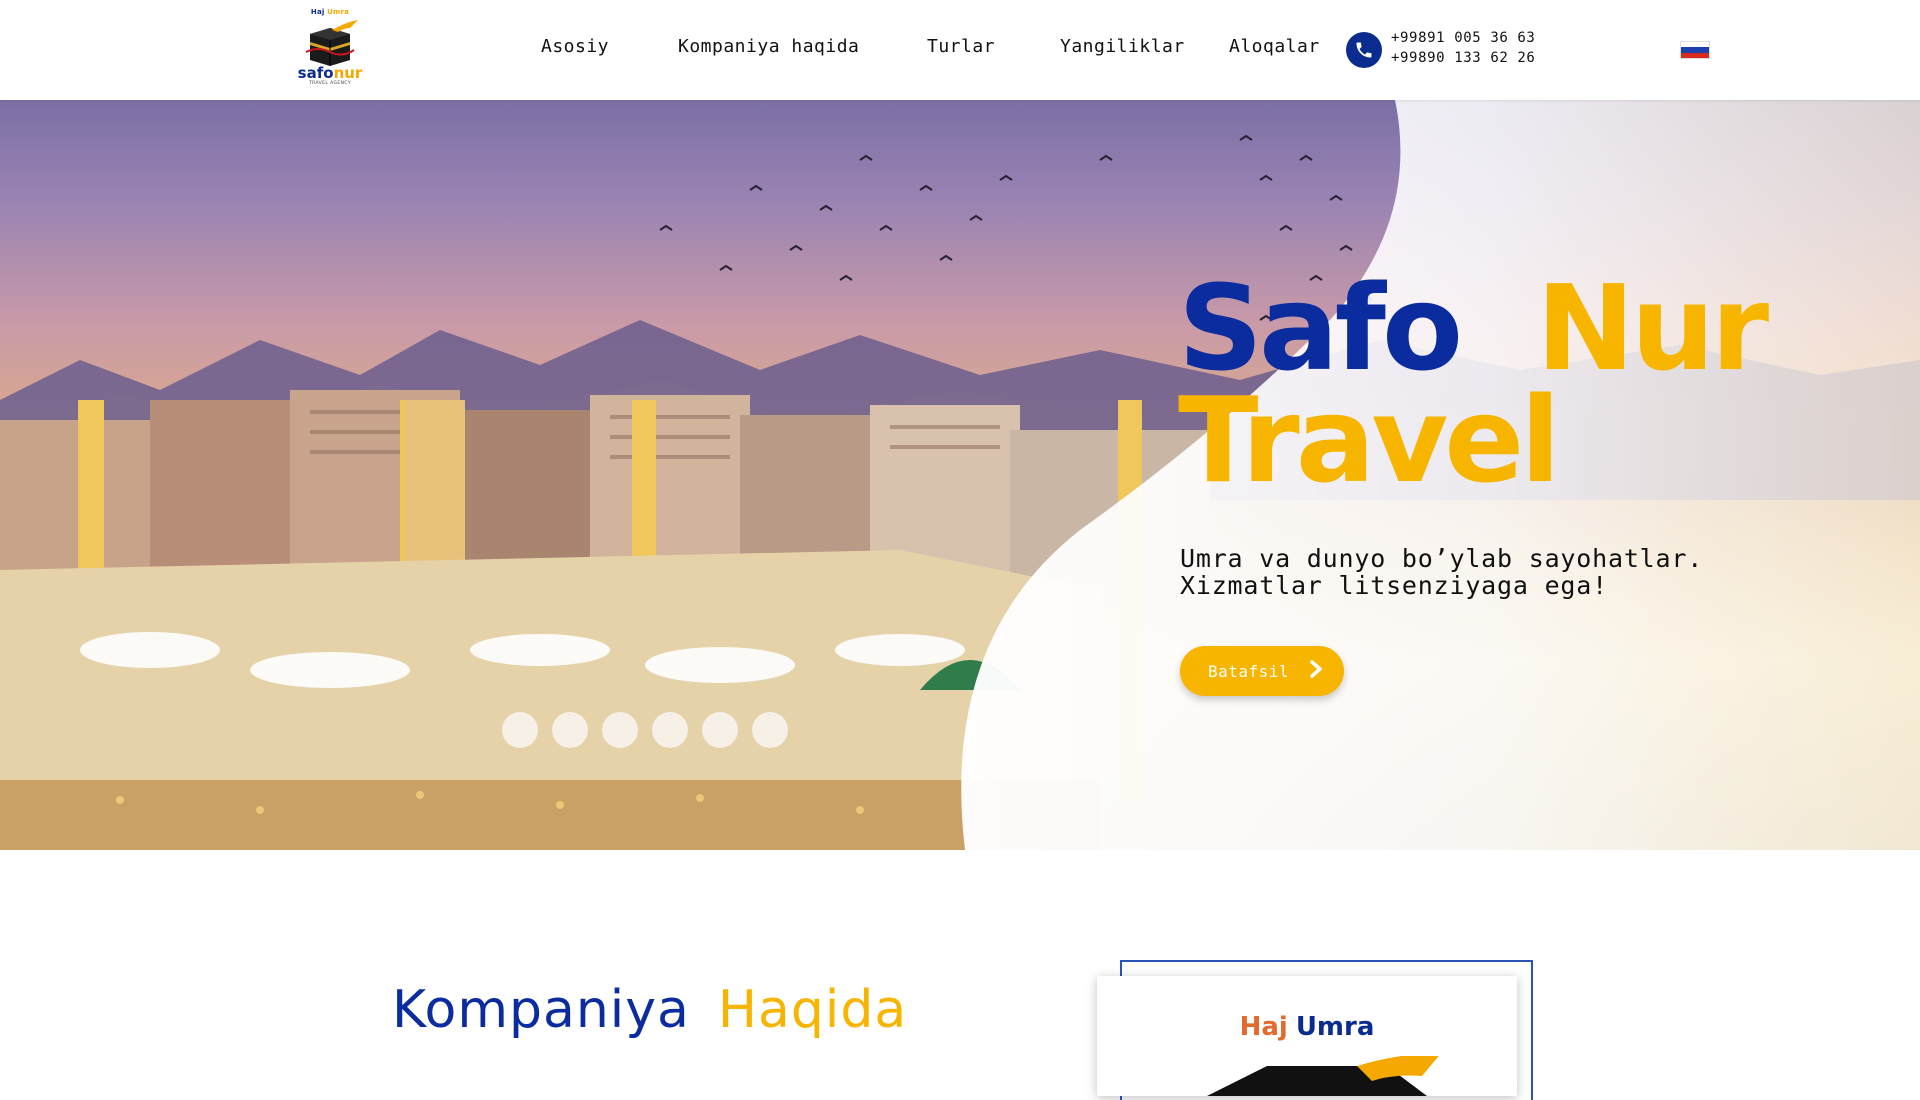 Image resolution: width=1920 pixels, height=1100 pixels. I want to click on chevron-right-icon, so click(1316, 671).